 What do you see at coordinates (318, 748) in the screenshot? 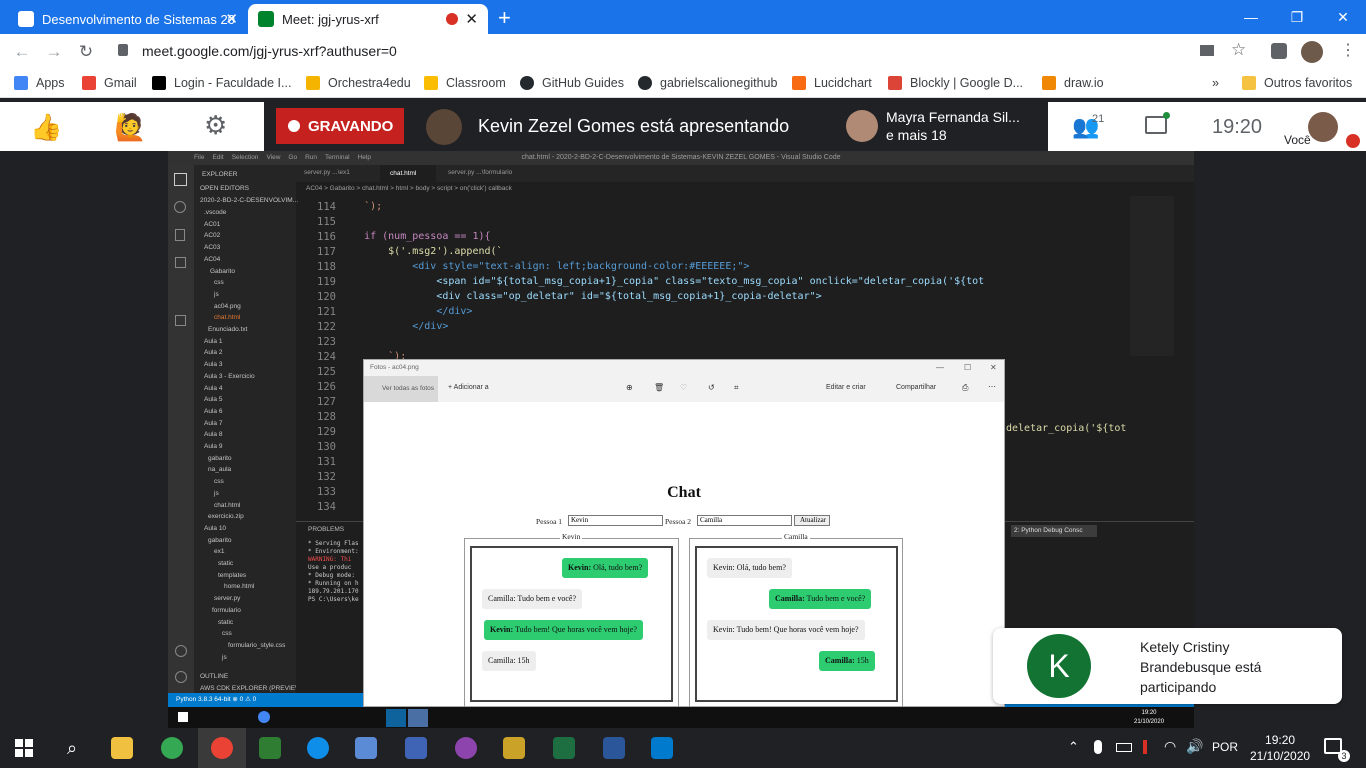
I see `teamviewer-button` at bounding box center [318, 748].